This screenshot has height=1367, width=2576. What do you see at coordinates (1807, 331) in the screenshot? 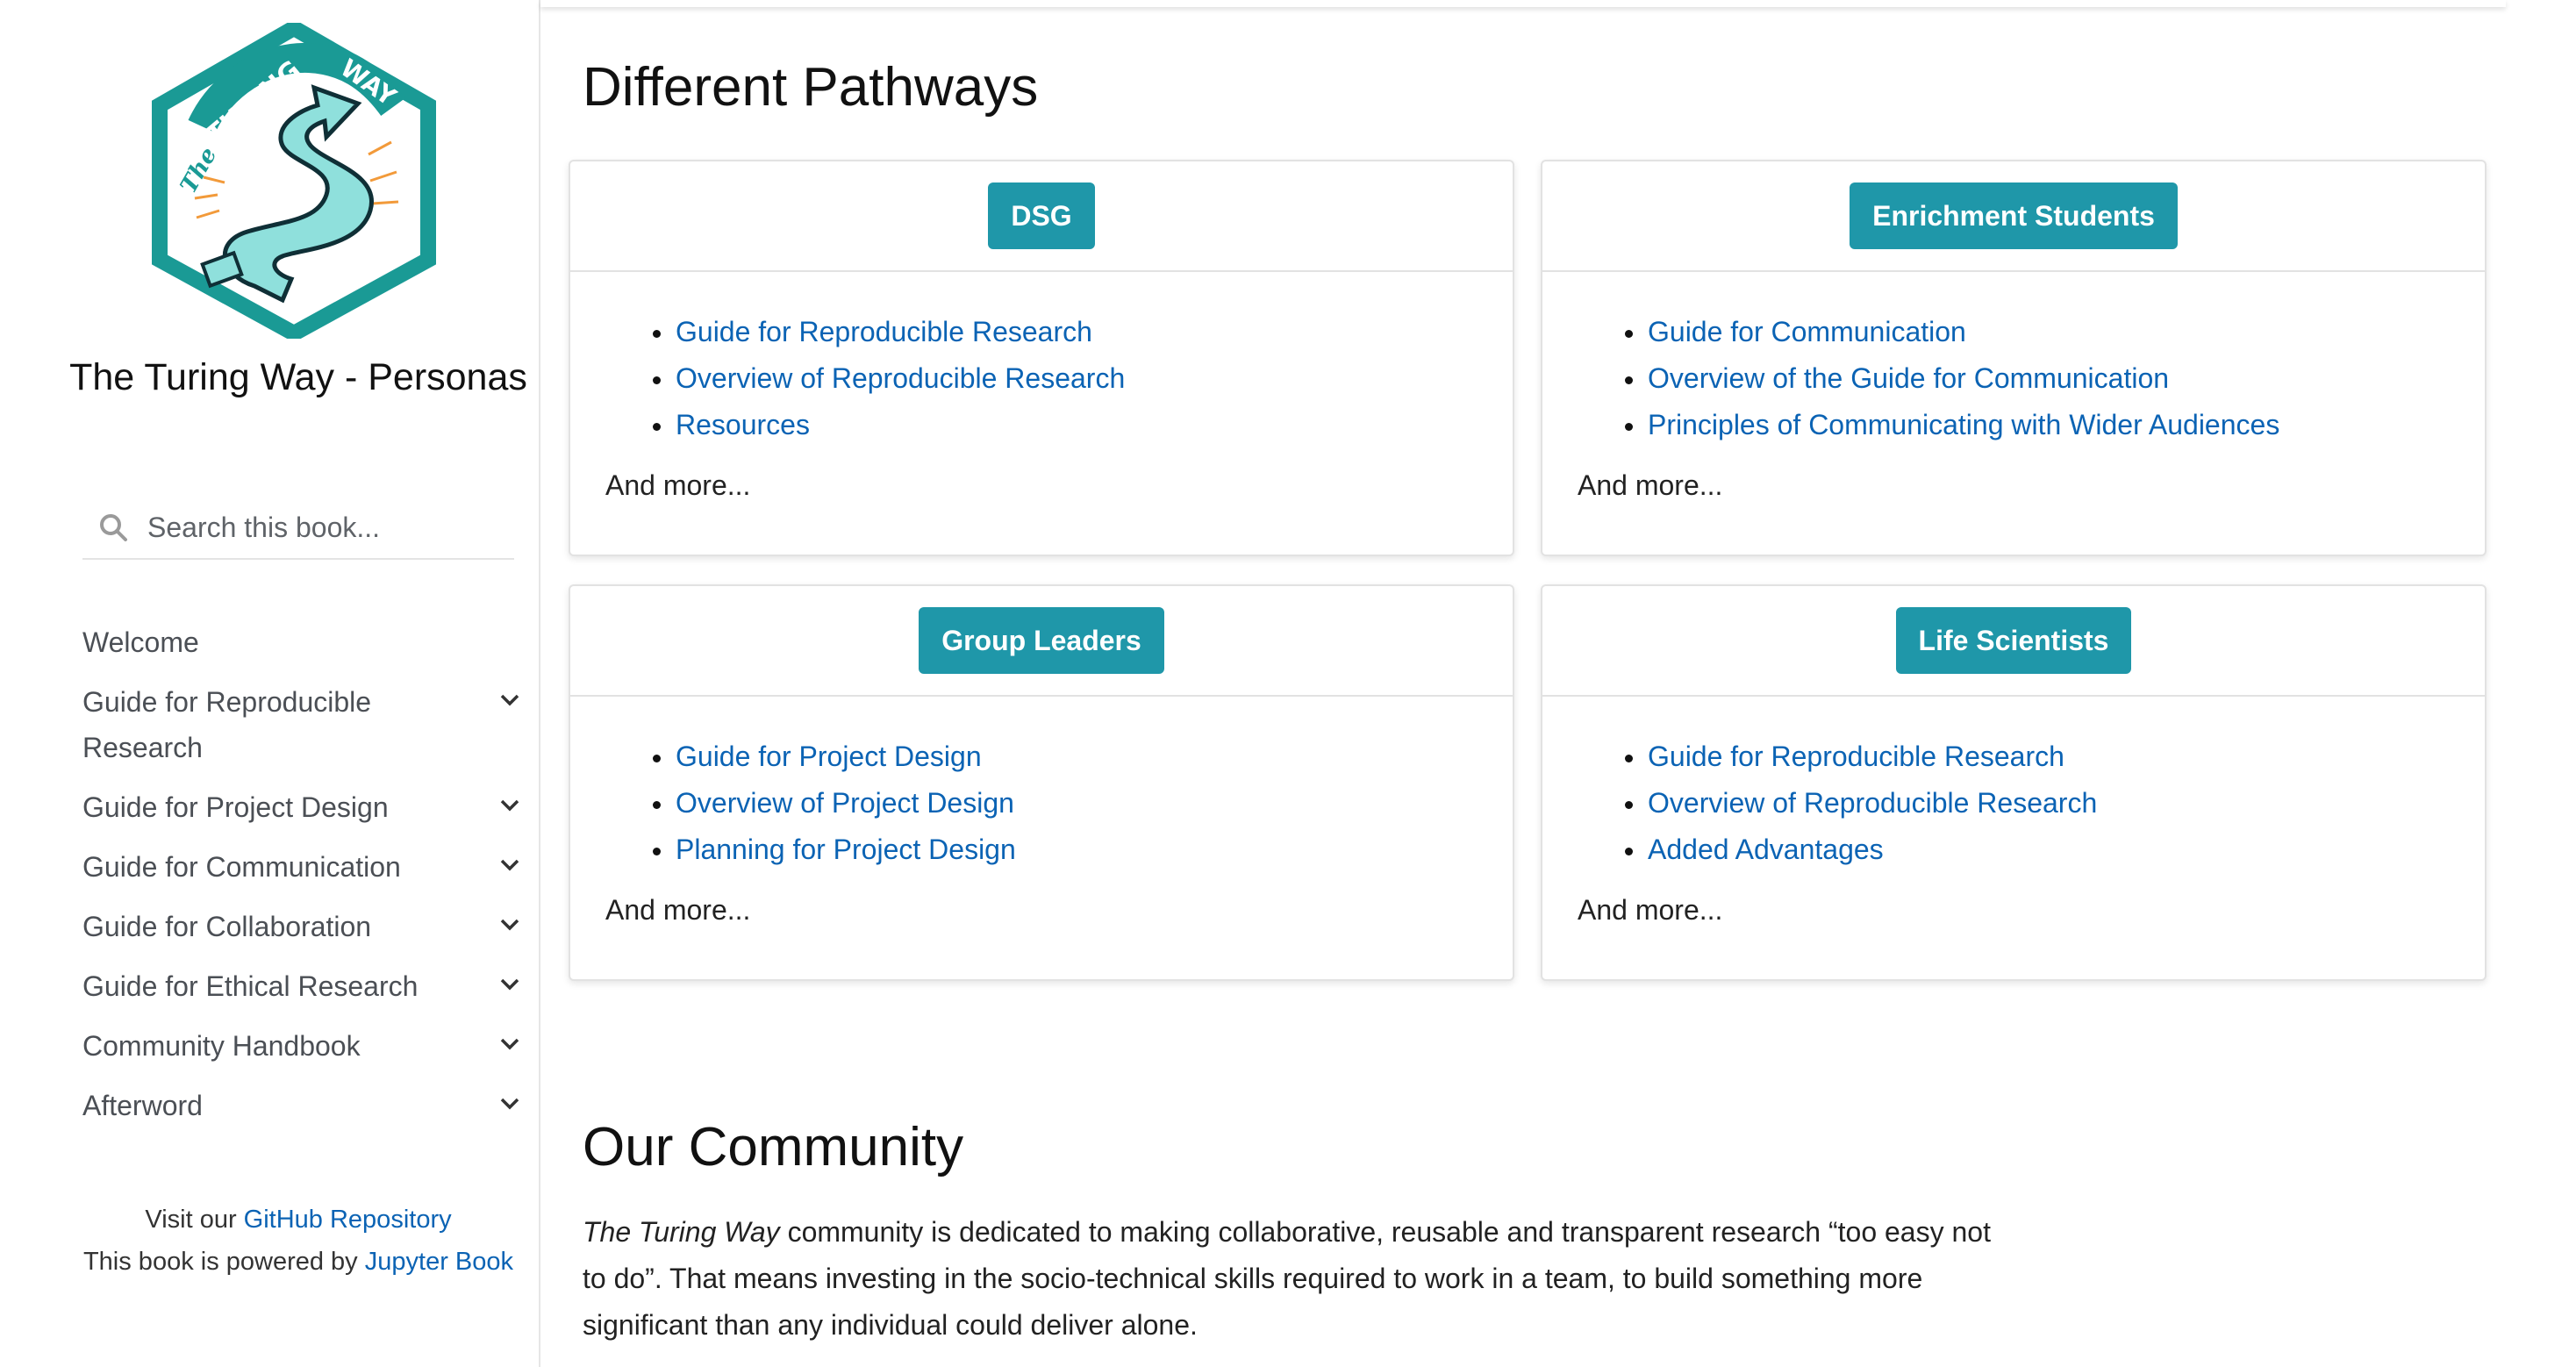
I see `card-link: Guide for Communication` at bounding box center [1807, 331].